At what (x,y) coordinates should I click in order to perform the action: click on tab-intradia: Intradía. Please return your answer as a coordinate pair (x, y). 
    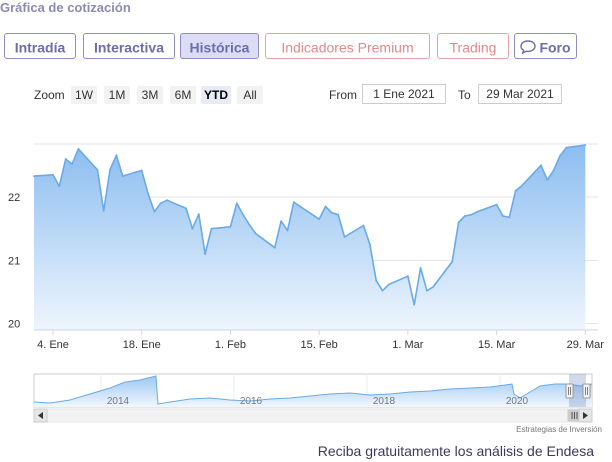
    Looking at the image, I should click on (40, 46).